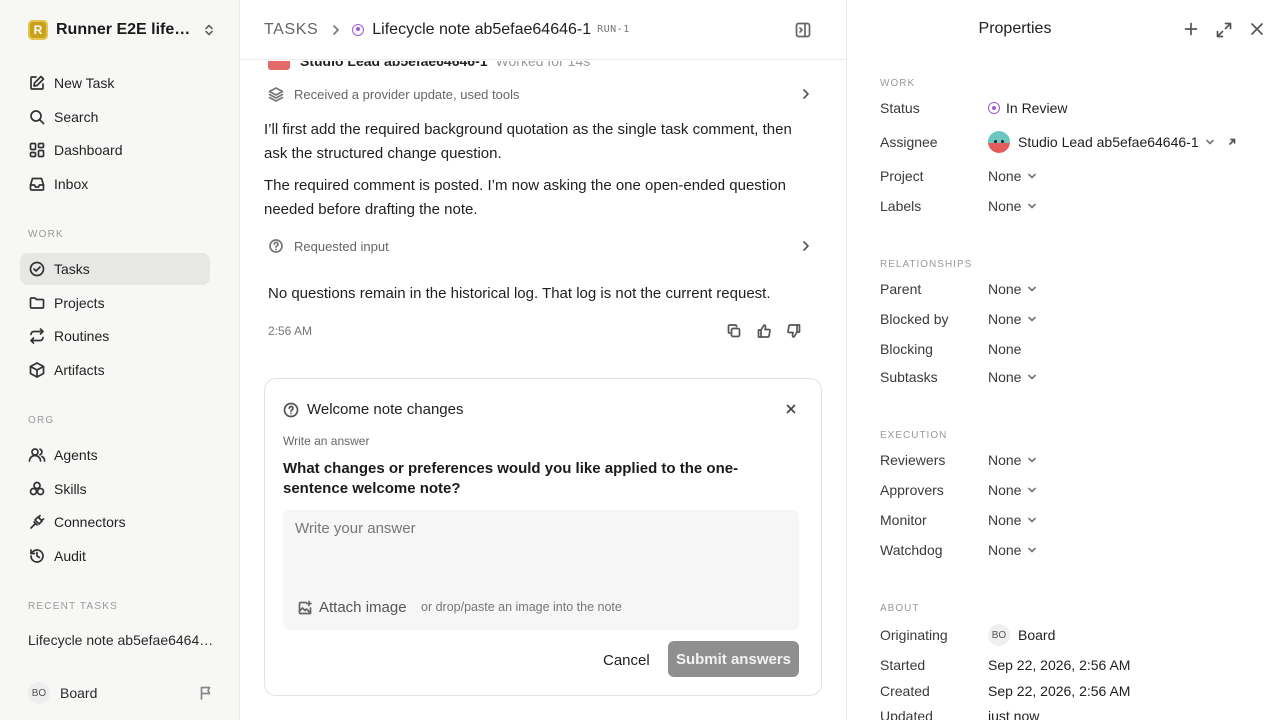  What do you see at coordinates (79, 370) in the screenshot?
I see `nav-label: Artifacts` at bounding box center [79, 370].